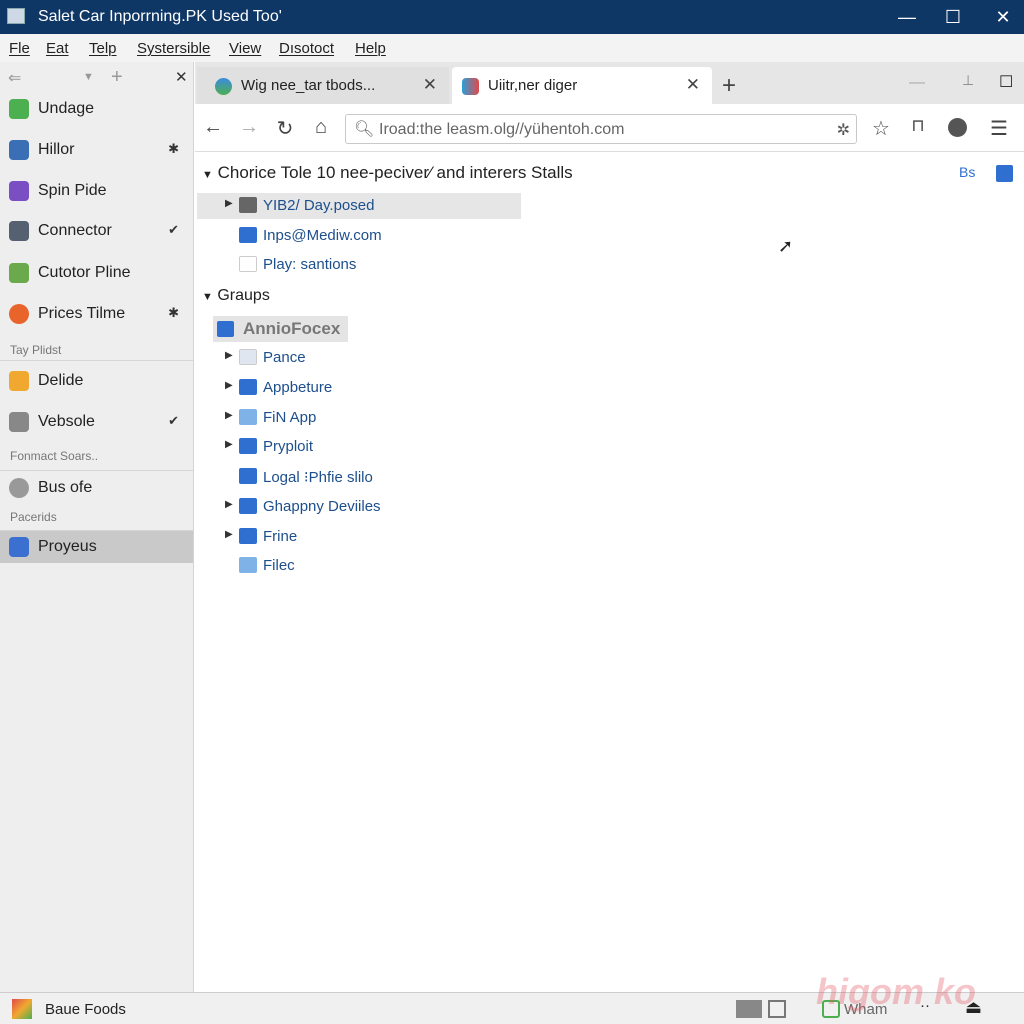  I want to click on sidebar-item-hillor: Hillor ✱, so click(96, 150).